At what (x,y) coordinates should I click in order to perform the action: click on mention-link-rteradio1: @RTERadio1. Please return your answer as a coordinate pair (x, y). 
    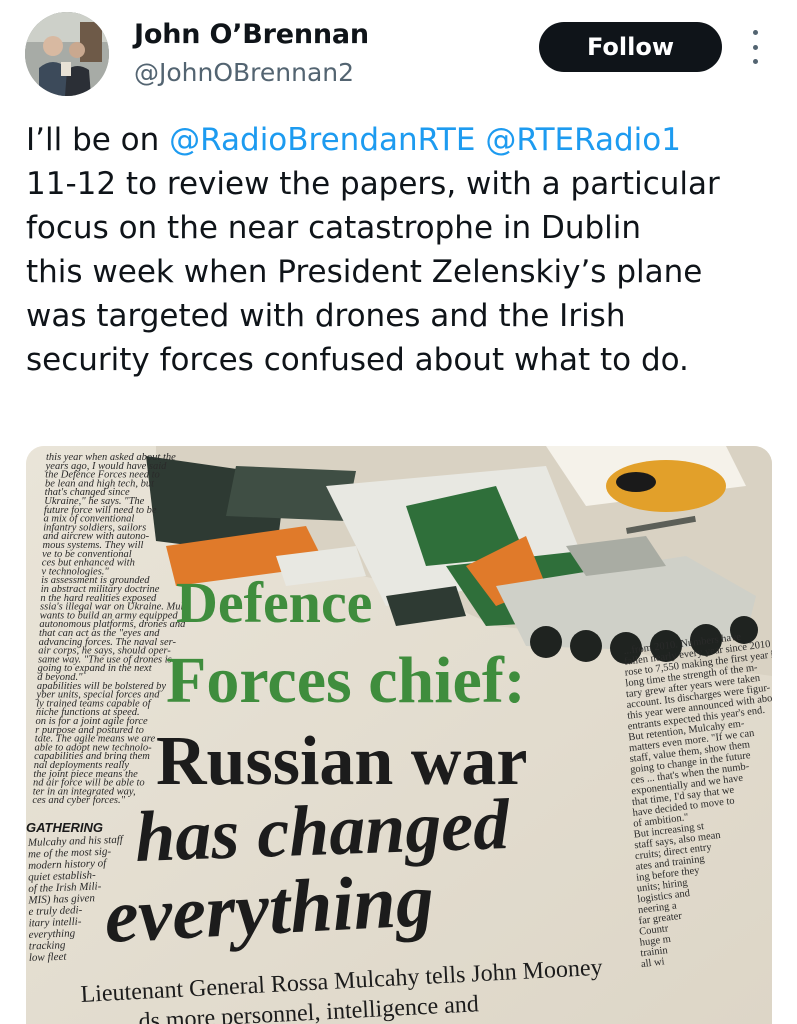
    Looking at the image, I should click on (583, 140).